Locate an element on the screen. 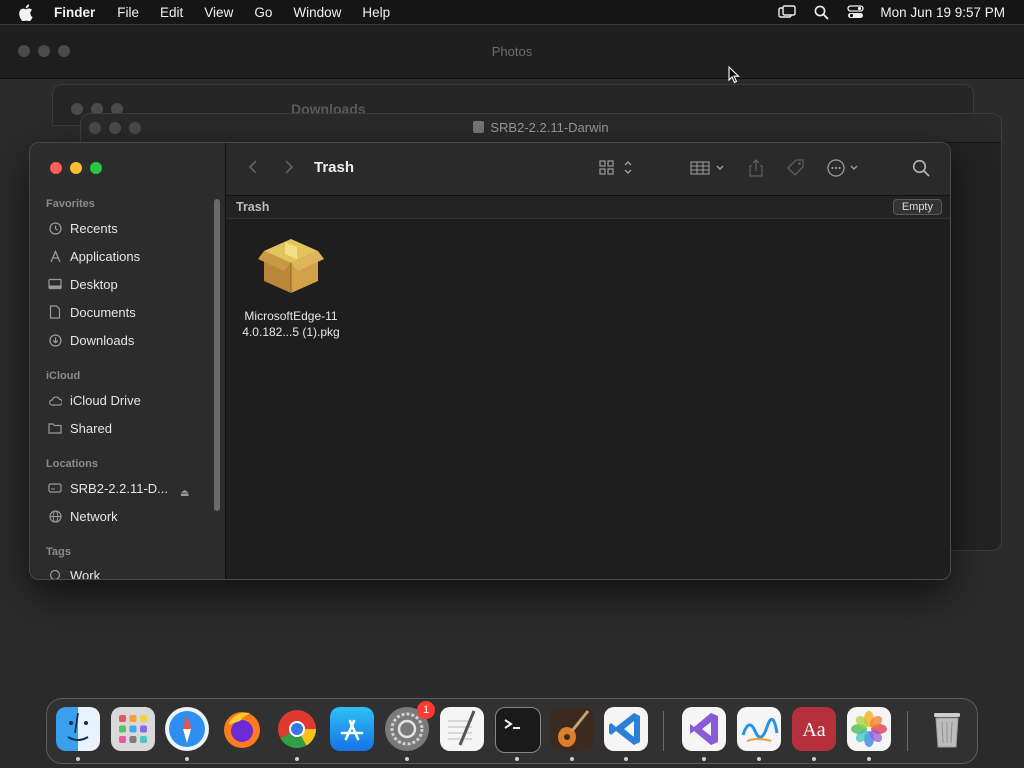 The width and height of the screenshot is (1024, 768). search-icon is located at coordinates (921, 168).